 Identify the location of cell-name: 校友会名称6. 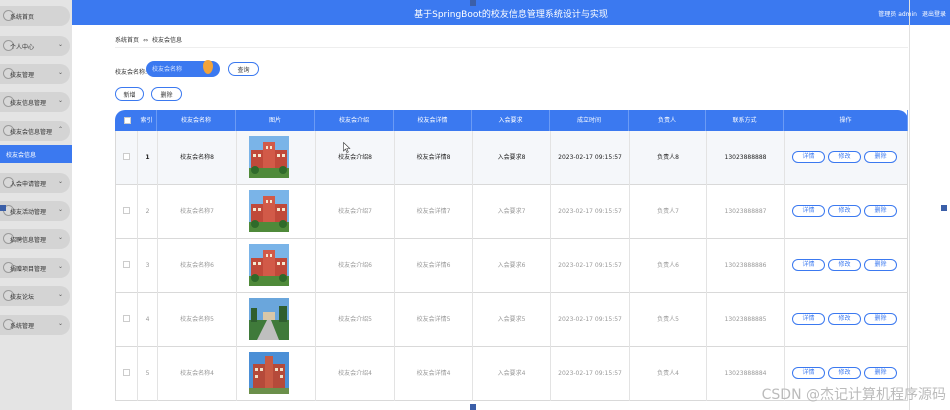
(197, 266).